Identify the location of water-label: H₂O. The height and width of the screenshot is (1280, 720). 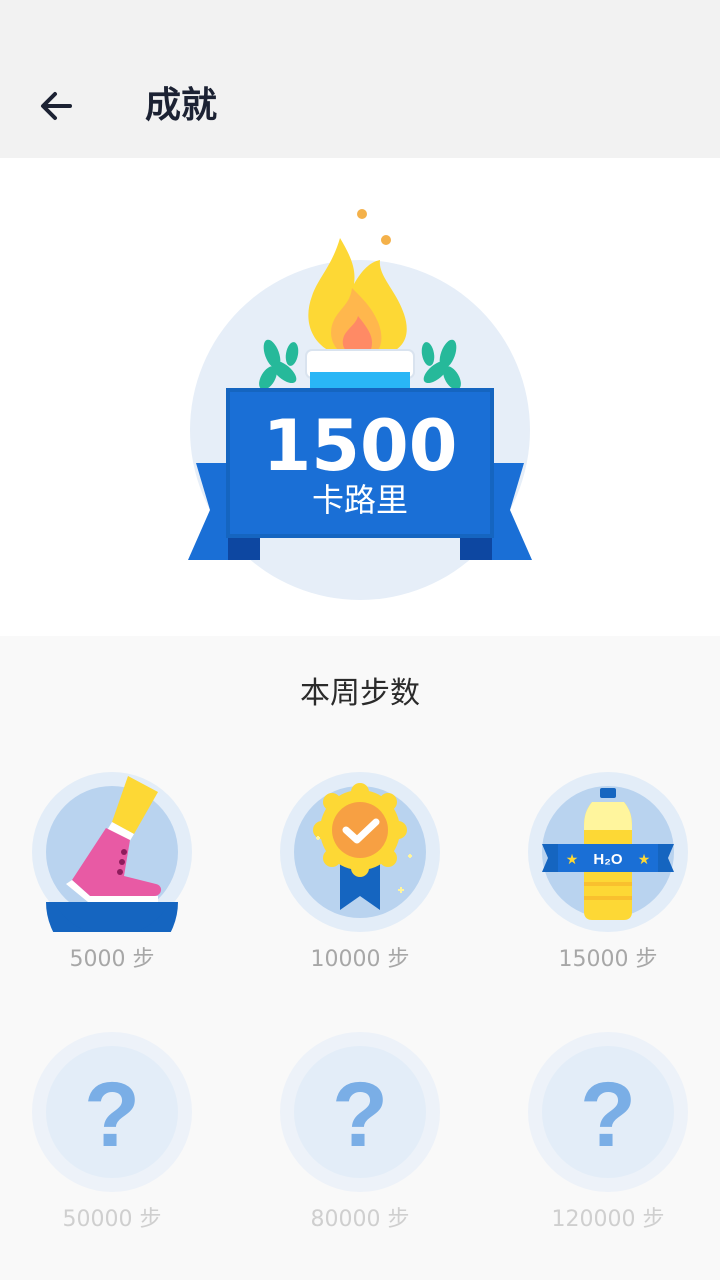
(607, 859).